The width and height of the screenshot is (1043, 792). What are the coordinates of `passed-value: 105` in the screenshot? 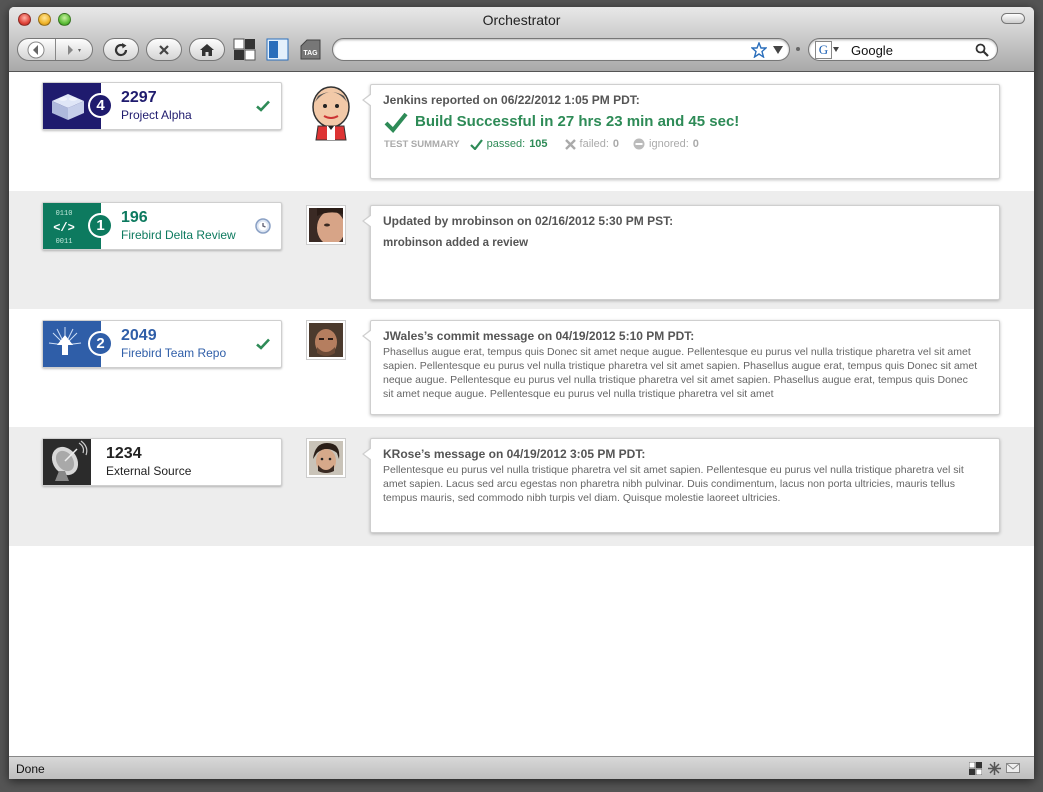 It's located at (538, 144).